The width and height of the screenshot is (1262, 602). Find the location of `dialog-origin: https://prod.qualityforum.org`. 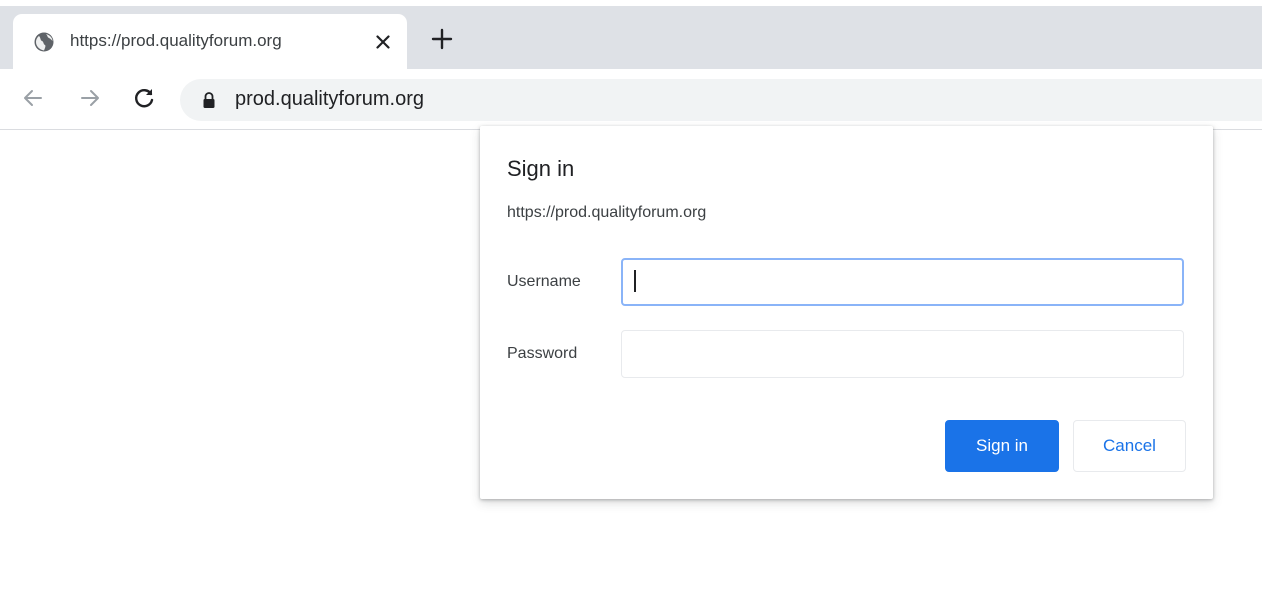

dialog-origin: https://prod.qualityforum.org is located at coordinates (607, 212).